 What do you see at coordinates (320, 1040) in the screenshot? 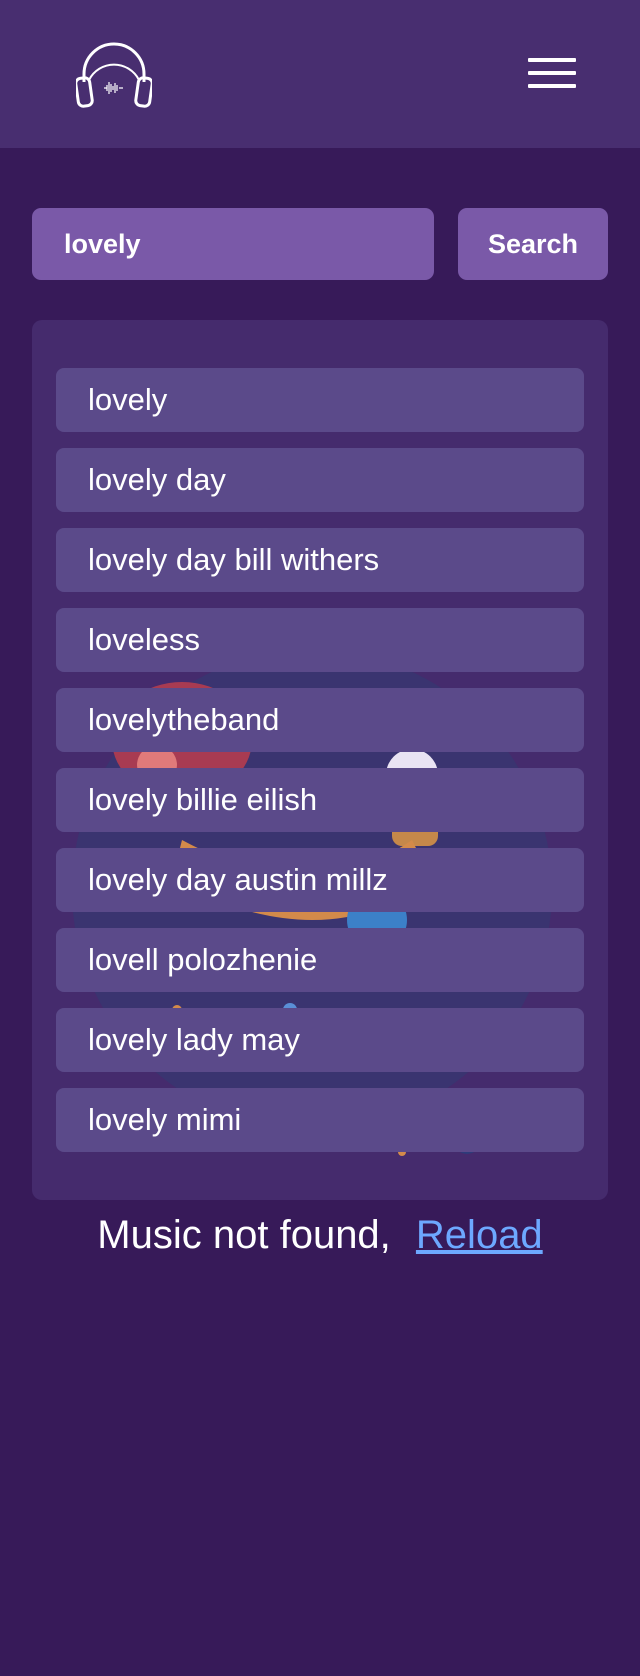
I see `suggestion-item: lovely lady may` at bounding box center [320, 1040].